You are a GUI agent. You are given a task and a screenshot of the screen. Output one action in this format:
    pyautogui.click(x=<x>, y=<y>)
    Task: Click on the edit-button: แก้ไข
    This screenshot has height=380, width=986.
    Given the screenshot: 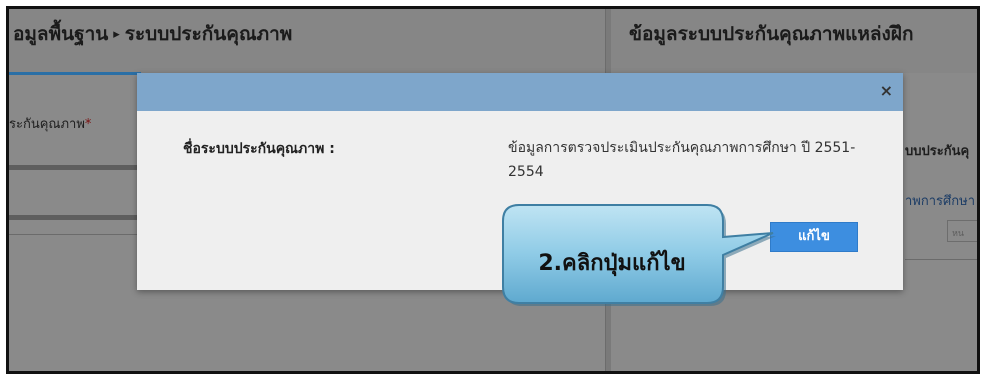 What is the action you would take?
    pyautogui.click(x=814, y=237)
    